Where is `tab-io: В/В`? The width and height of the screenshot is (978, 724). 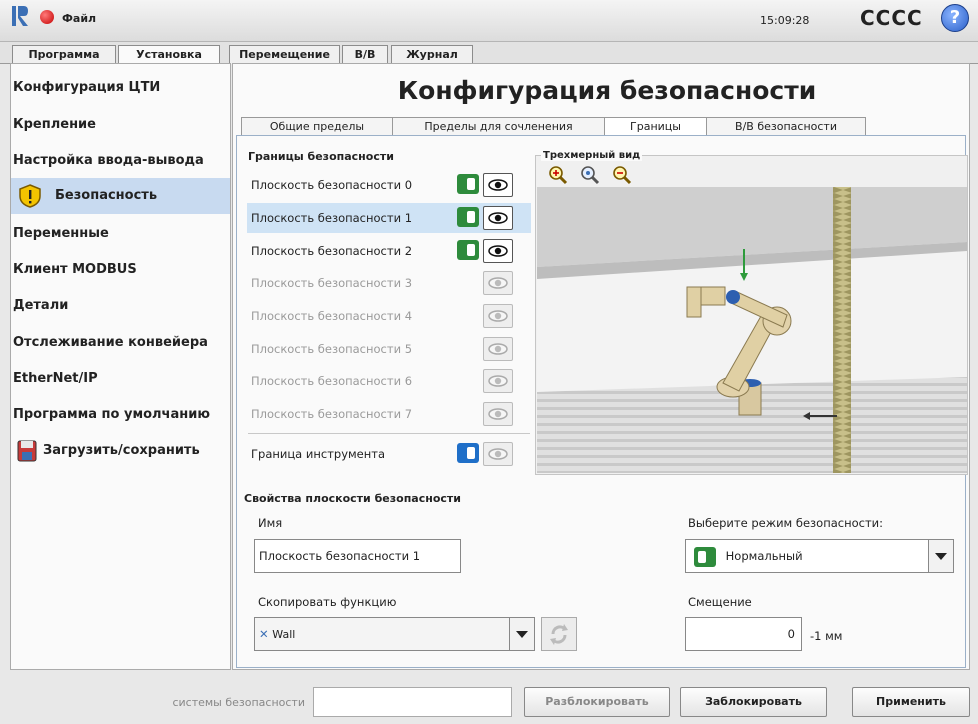
tab-io: В/В is located at coordinates (365, 54).